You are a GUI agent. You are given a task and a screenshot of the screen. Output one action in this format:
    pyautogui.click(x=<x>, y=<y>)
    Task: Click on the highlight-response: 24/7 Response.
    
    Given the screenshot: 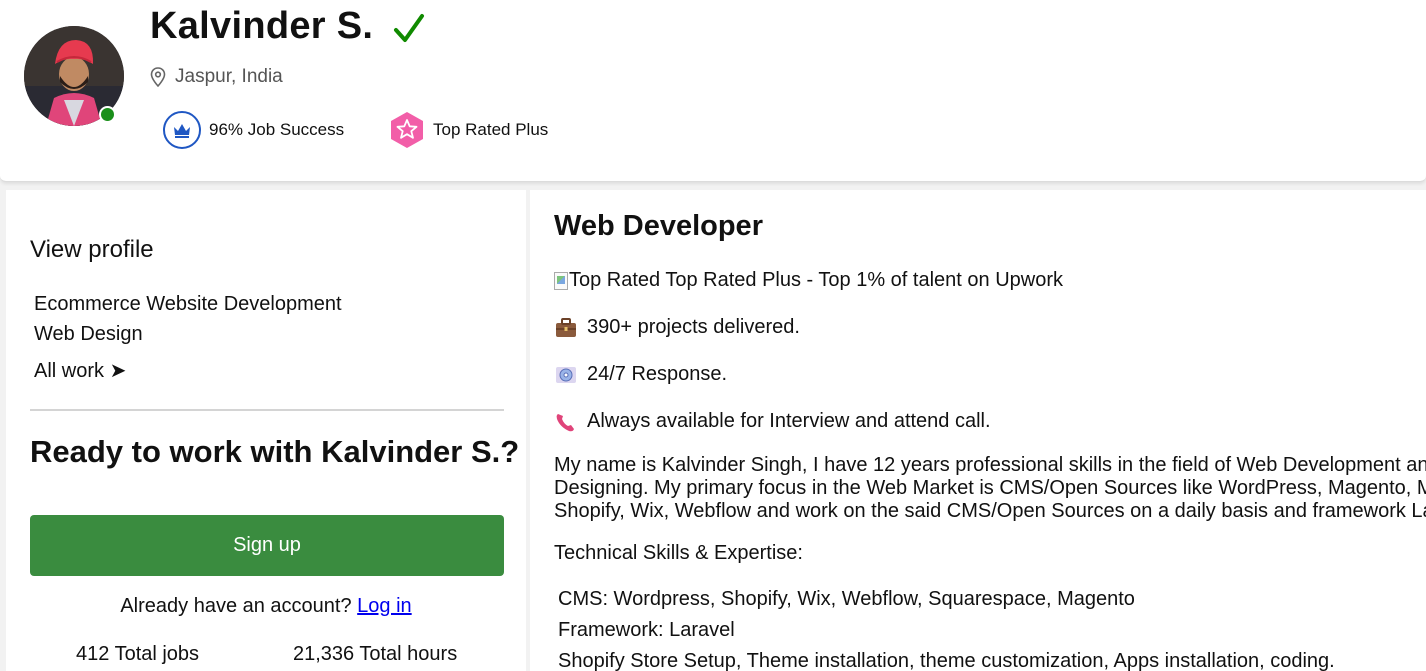 What is the action you would take?
    pyautogui.click(x=640, y=374)
    